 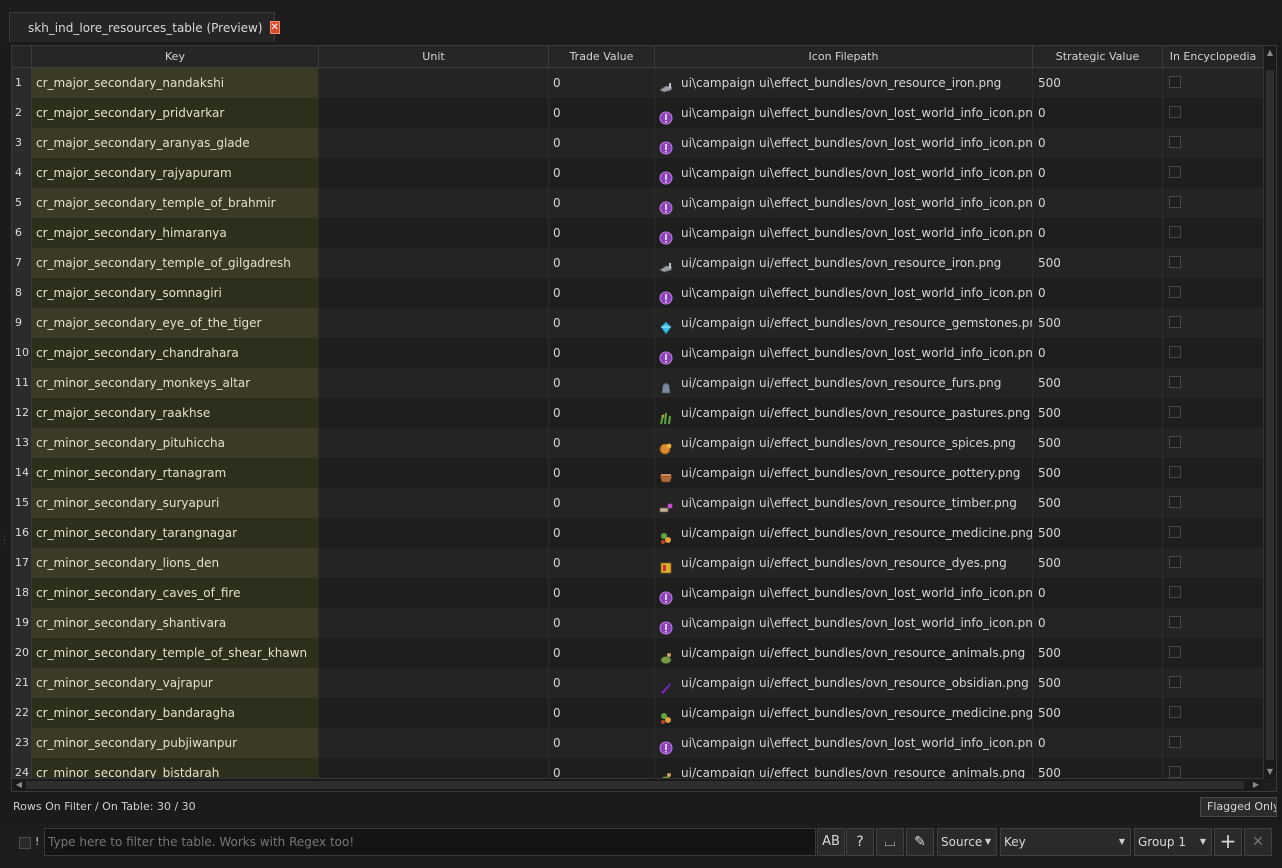 I want to click on remove-filter-button: ✕, so click(x=1258, y=842).